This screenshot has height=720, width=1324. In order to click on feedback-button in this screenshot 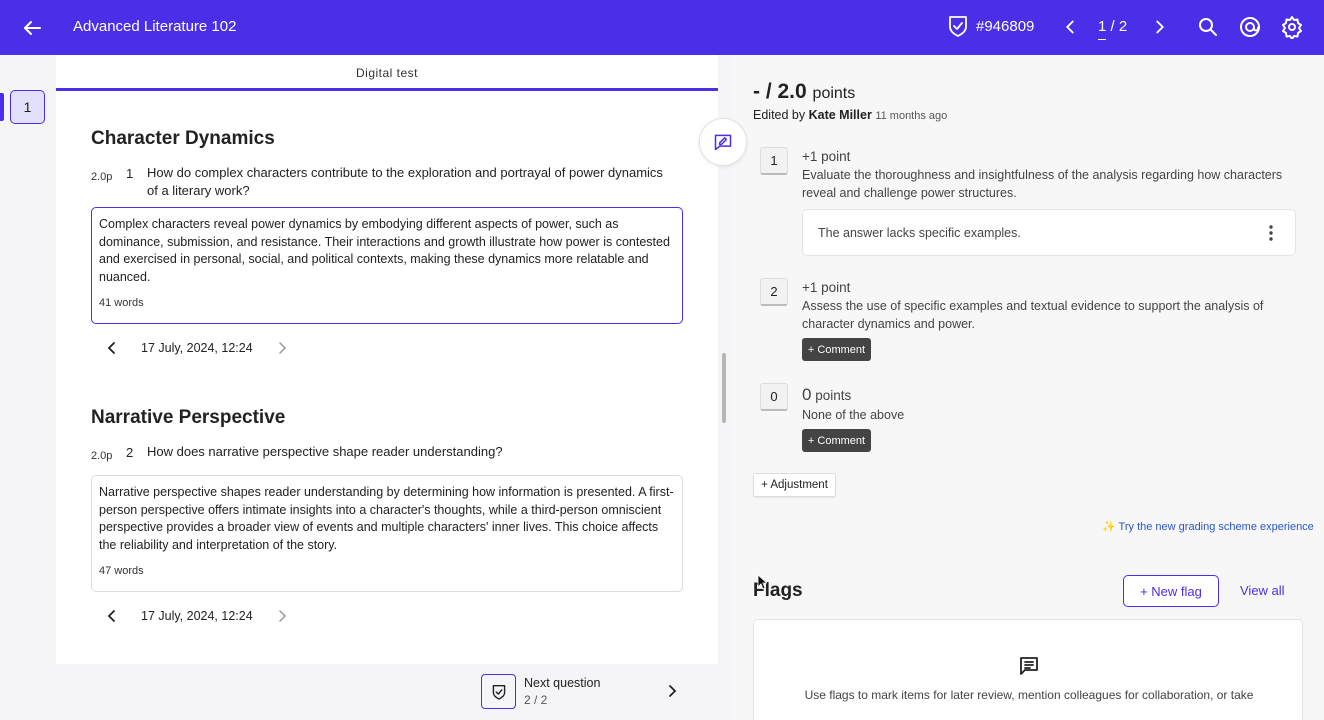, I will do `click(723, 142)`.